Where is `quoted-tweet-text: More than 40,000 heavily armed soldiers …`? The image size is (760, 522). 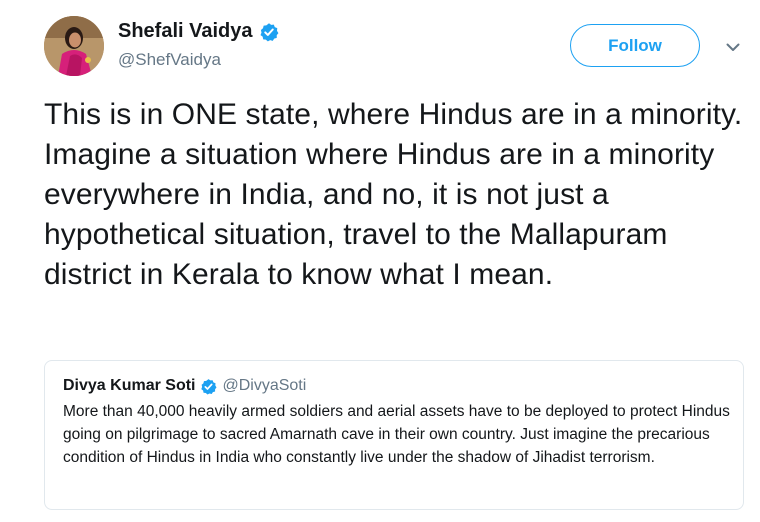 quoted-tweet-text: More than 40,000 heavily armed soldiers … is located at coordinates (396, 434).